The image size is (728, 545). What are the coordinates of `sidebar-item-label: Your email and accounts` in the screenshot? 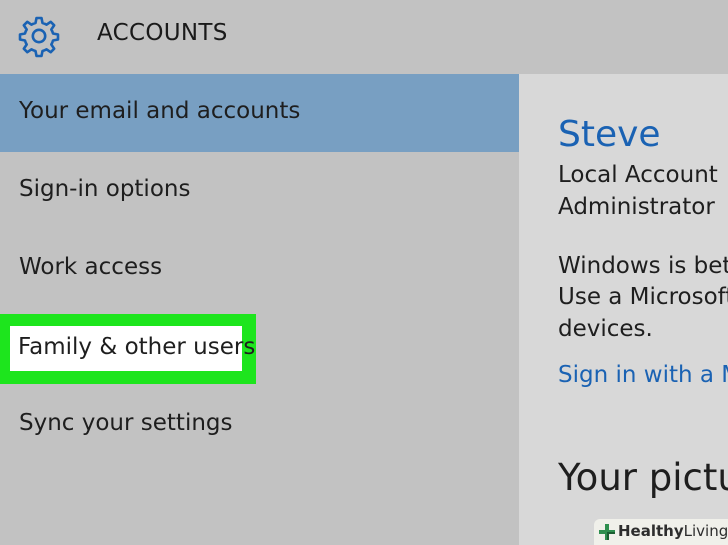 It's located at (160, 111).